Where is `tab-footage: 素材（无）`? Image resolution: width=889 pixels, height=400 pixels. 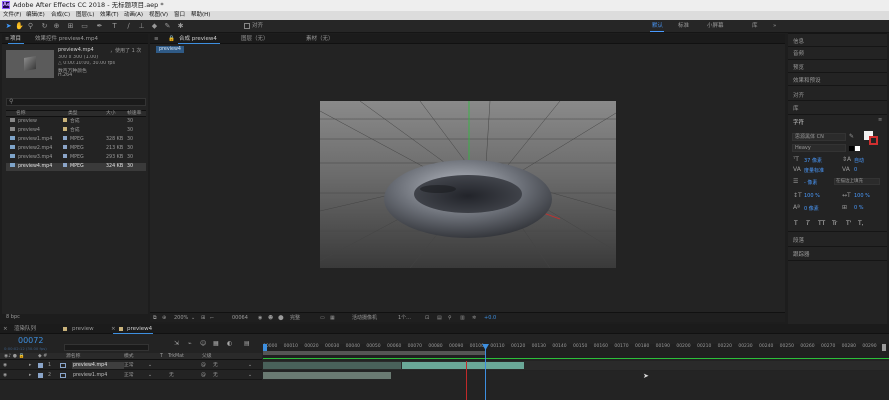
tab-footage: 素材（无） is located at coordinates (320, 39).